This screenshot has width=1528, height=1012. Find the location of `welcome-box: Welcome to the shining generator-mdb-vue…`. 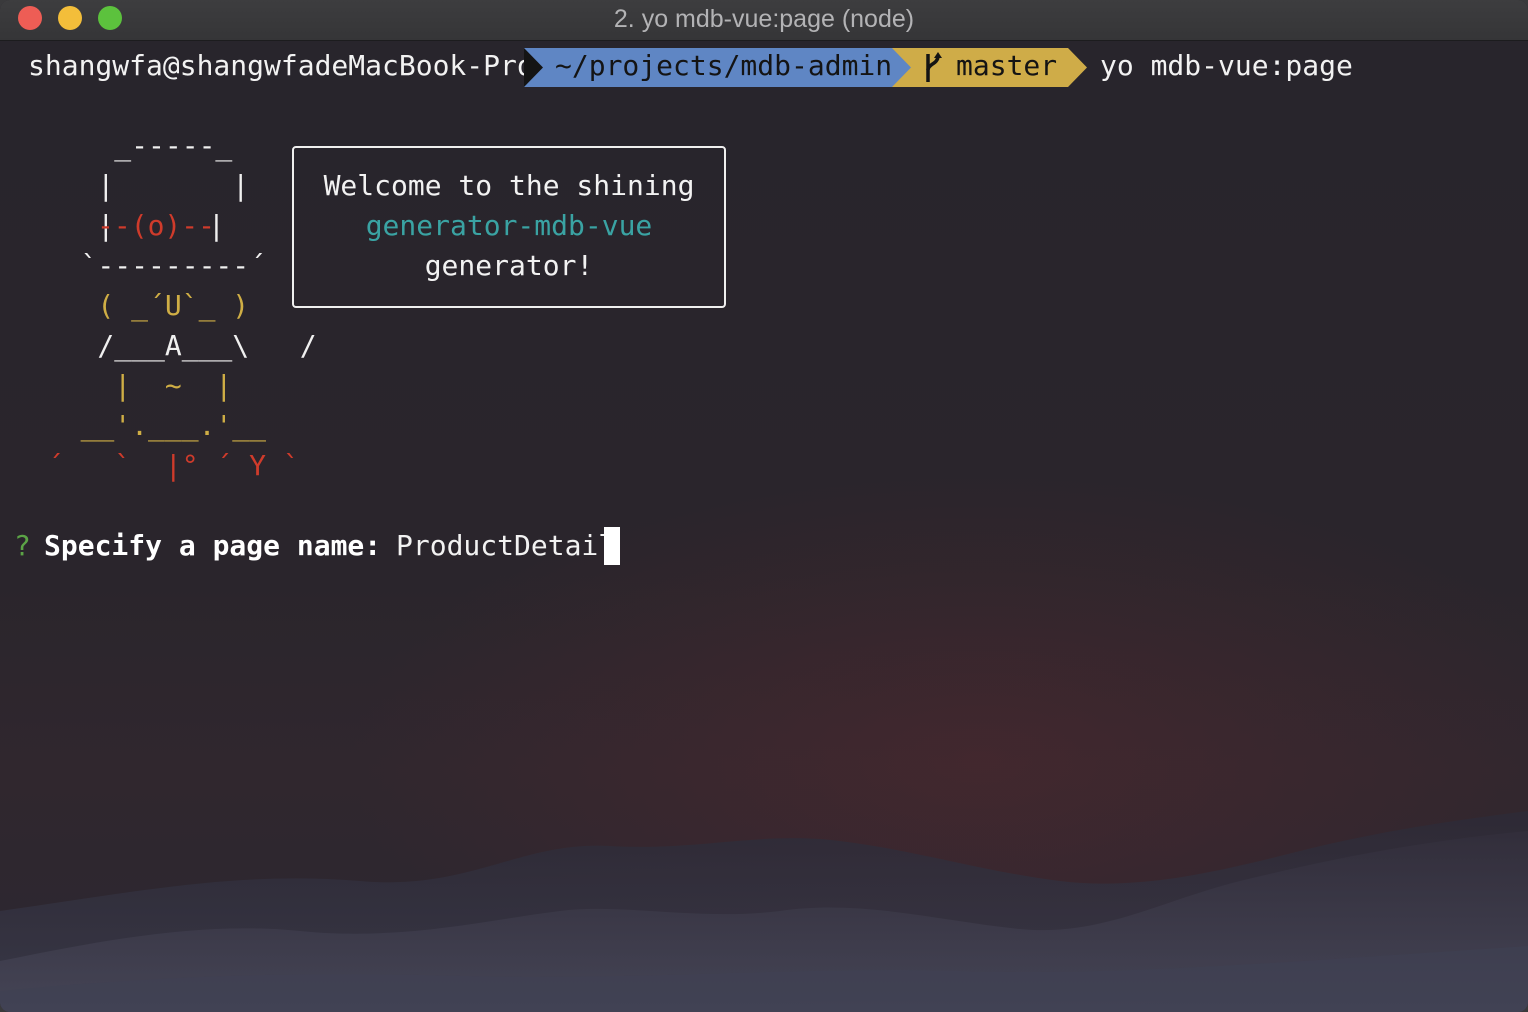

welcome-box: Welcome to the shining generator-mdb-vue… is located at coordinates (509, 227).